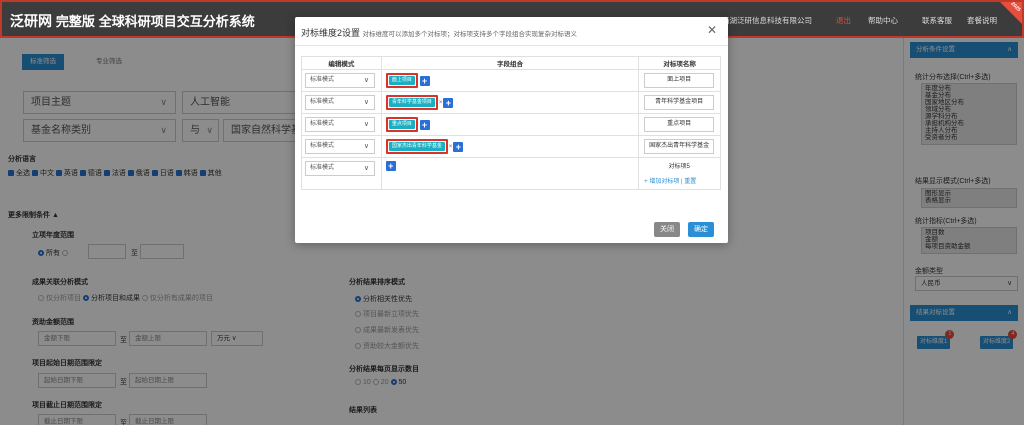 The width and height of the screenshot is (1024, 425). Describe the element at coordinates (982, 20) in the screenshot. I see `nav-plans: 套餐说明` at that location.